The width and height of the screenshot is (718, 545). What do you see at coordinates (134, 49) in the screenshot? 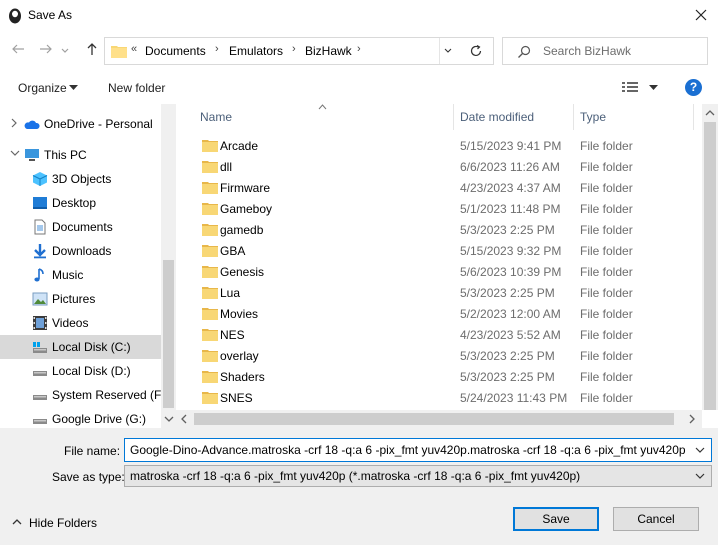
I see `breadcrumb-overflow: «` at bounding box center [134, 49].